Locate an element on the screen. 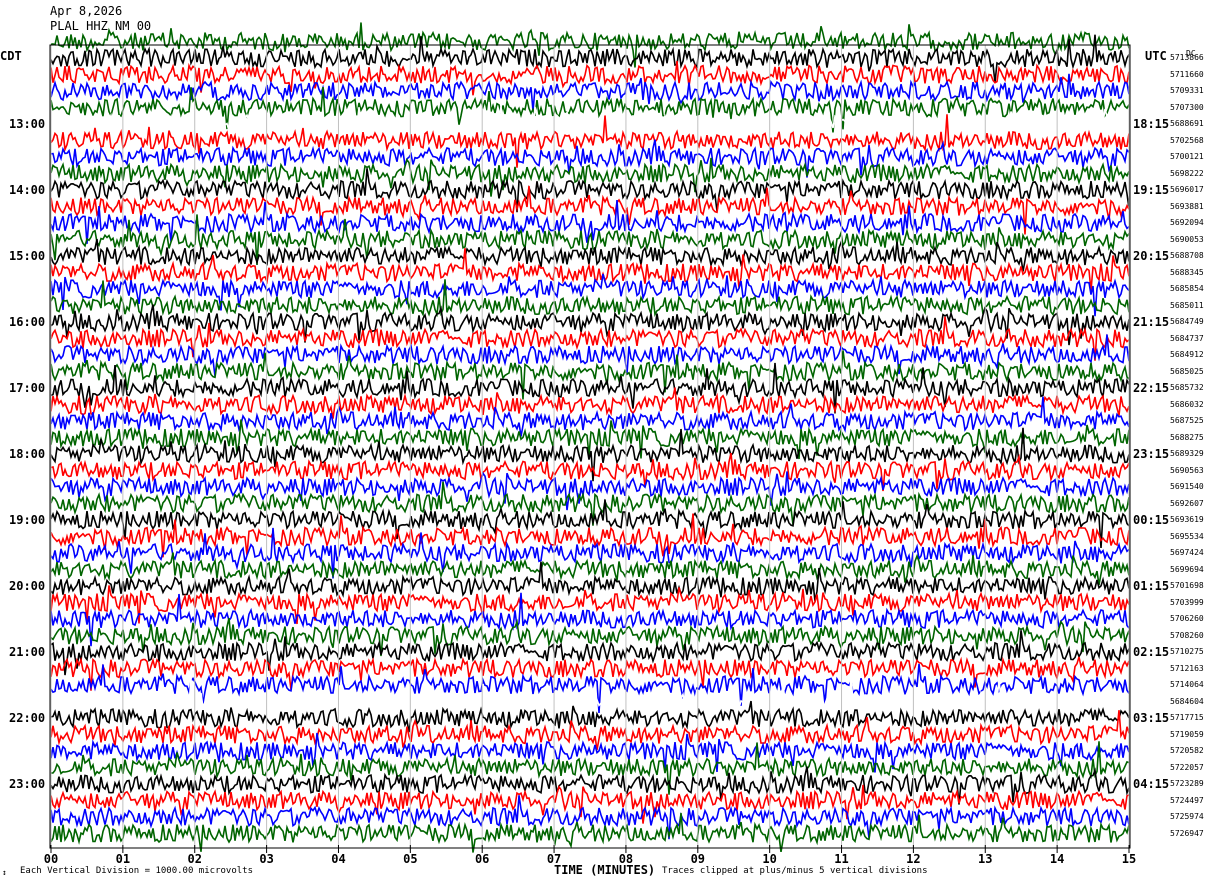 The image size is (1210, 886). cdt-hour-label: 22:00 is located at coordinates (27, 718).